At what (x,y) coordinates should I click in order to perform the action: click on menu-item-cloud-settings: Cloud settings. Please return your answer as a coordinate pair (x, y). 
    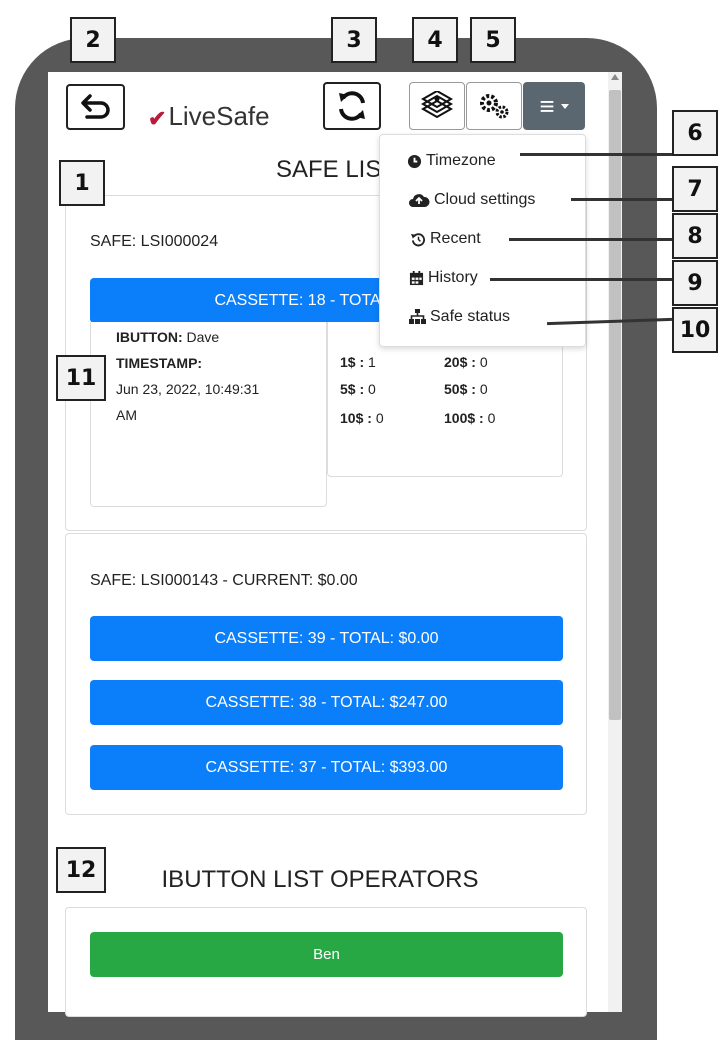
    Looking at the image, I should click on (471, 200).